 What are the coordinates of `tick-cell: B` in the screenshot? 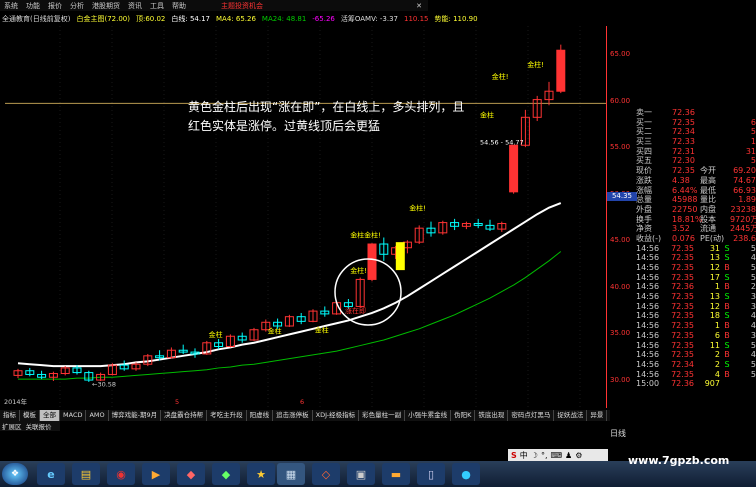 It's located at (727, 287).